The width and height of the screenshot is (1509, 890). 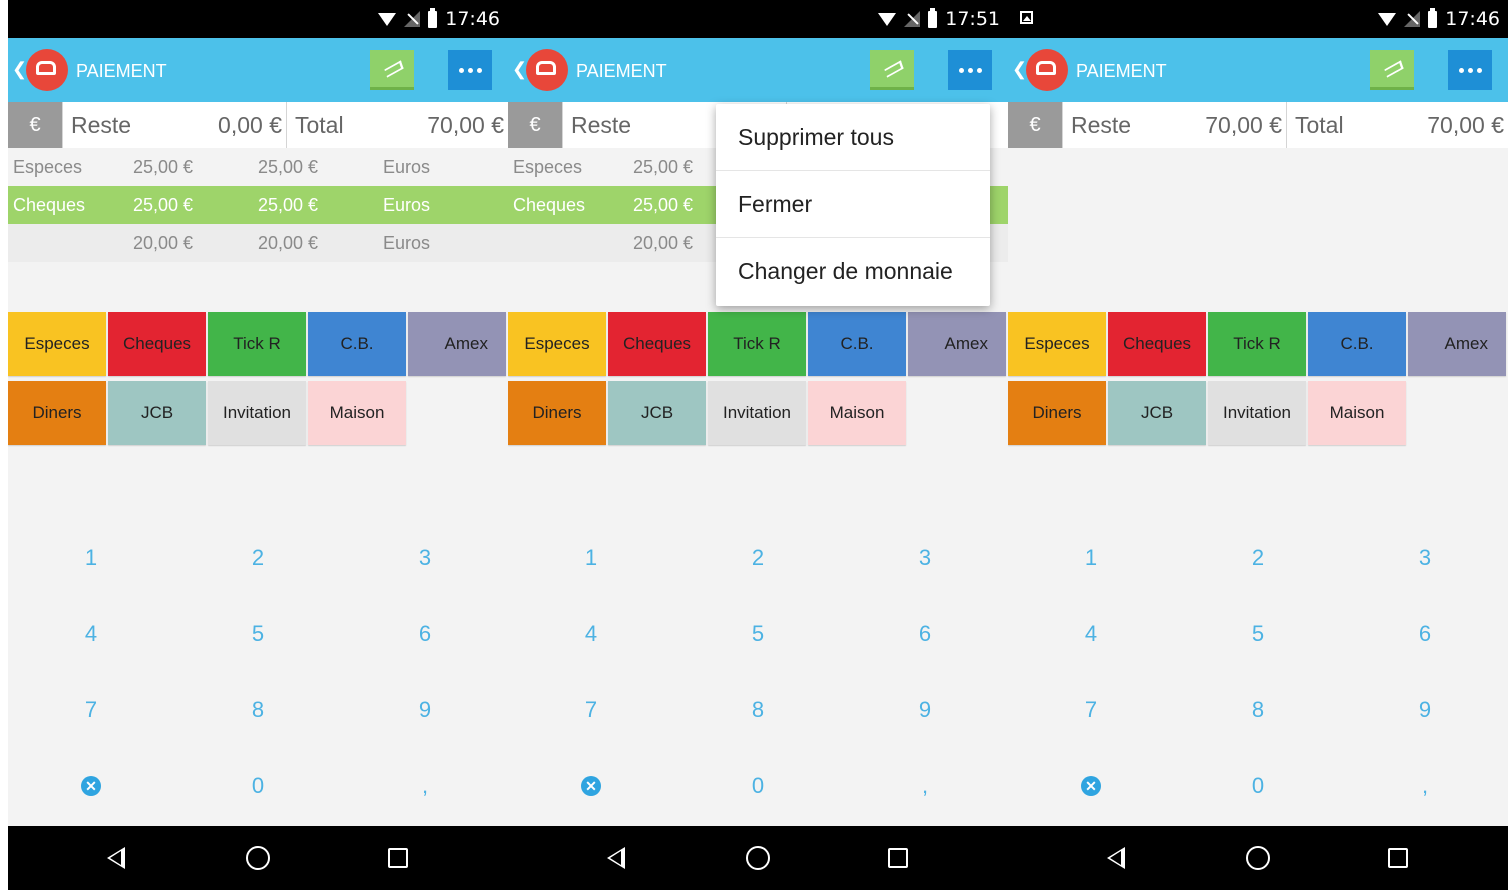 What do you see at coordinates (853, 137) in the screenshot?
I see `menu-item-delete-all: Supprimer tous` at bounding box center [853, 137].